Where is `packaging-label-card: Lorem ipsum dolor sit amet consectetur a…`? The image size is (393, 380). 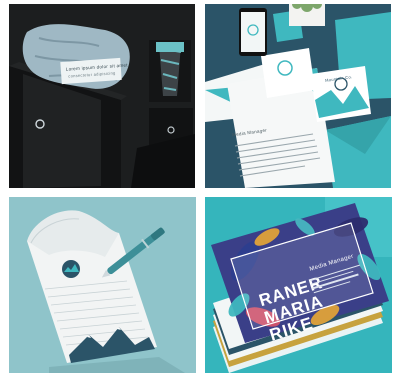 packaging-label-card: Lorem ipsum dolor sit amet consectetur a… is located at coordinates (94, 71).